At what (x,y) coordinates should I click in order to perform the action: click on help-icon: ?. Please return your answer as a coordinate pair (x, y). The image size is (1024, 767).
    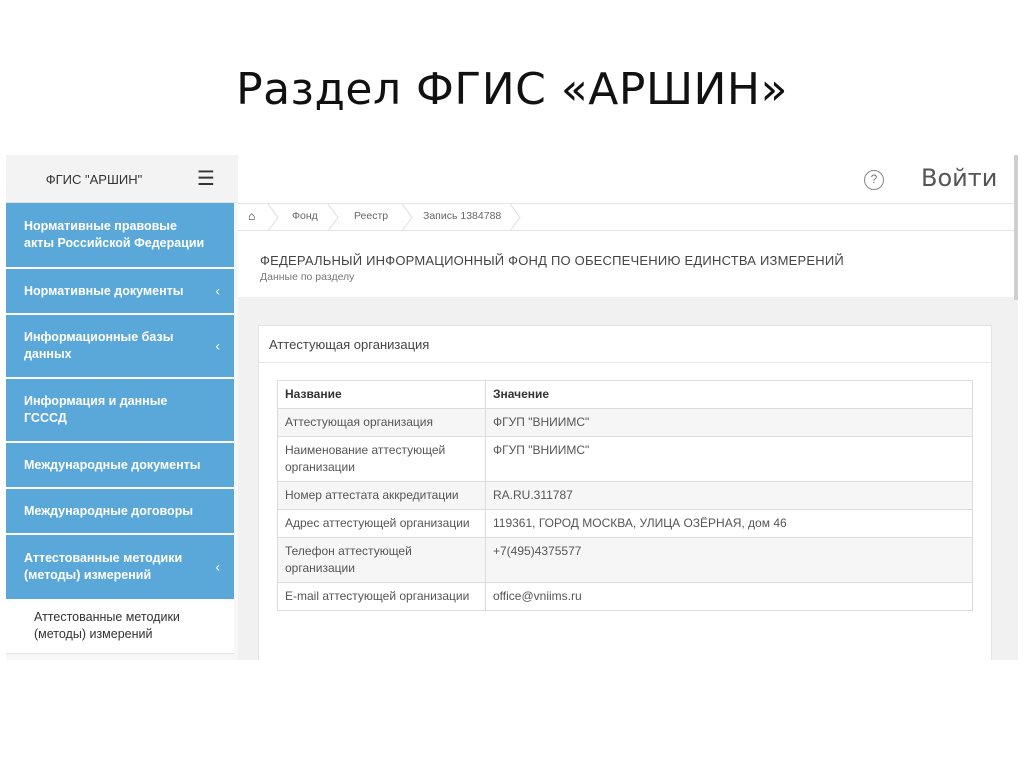
    Looking at the image, I should click on (874, 180).